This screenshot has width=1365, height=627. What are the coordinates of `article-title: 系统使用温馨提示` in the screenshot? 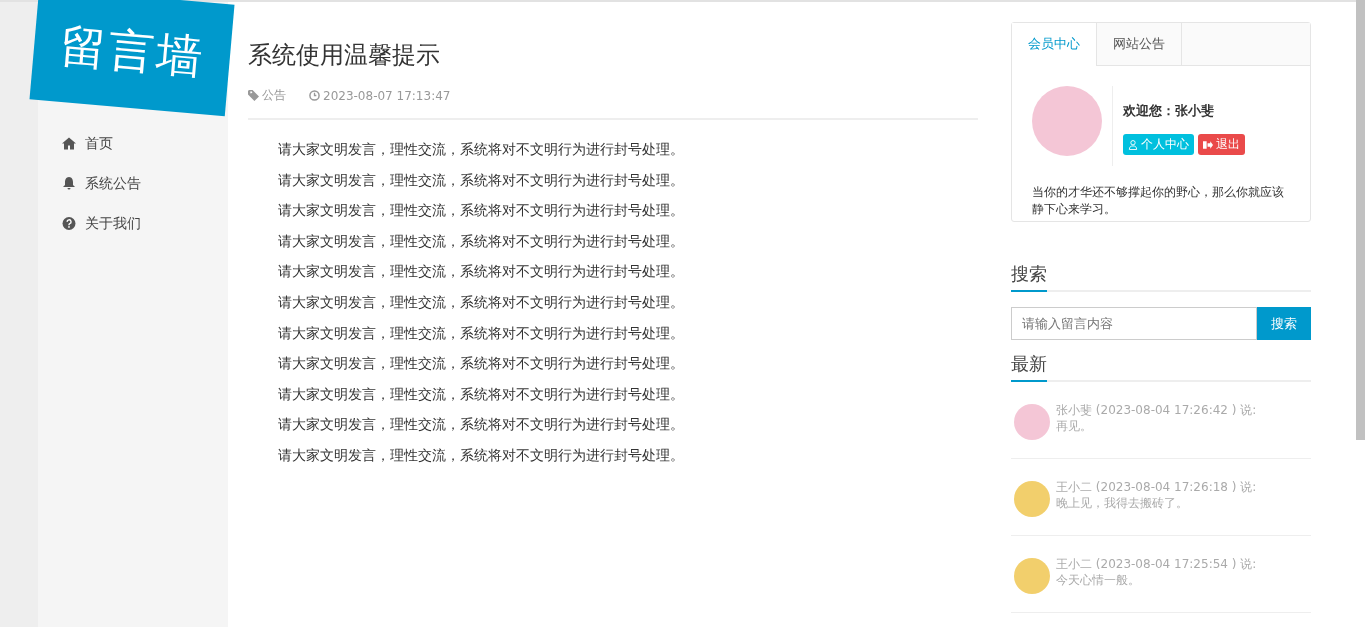 It's located at (344, 55).